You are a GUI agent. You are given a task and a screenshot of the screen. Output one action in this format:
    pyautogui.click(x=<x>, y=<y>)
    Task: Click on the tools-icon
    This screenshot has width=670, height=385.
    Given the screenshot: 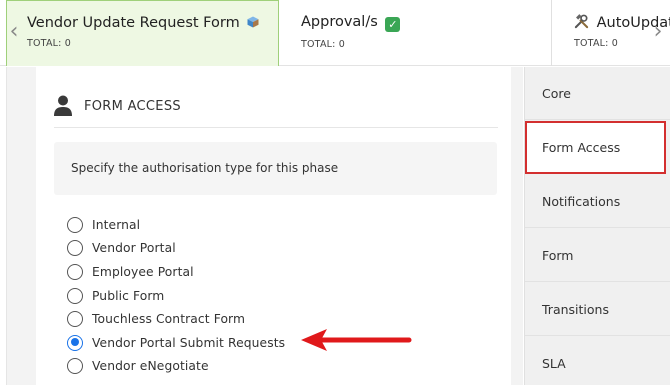 What is the action you would take?
    pyautogui.click(x=581, y=21)
    